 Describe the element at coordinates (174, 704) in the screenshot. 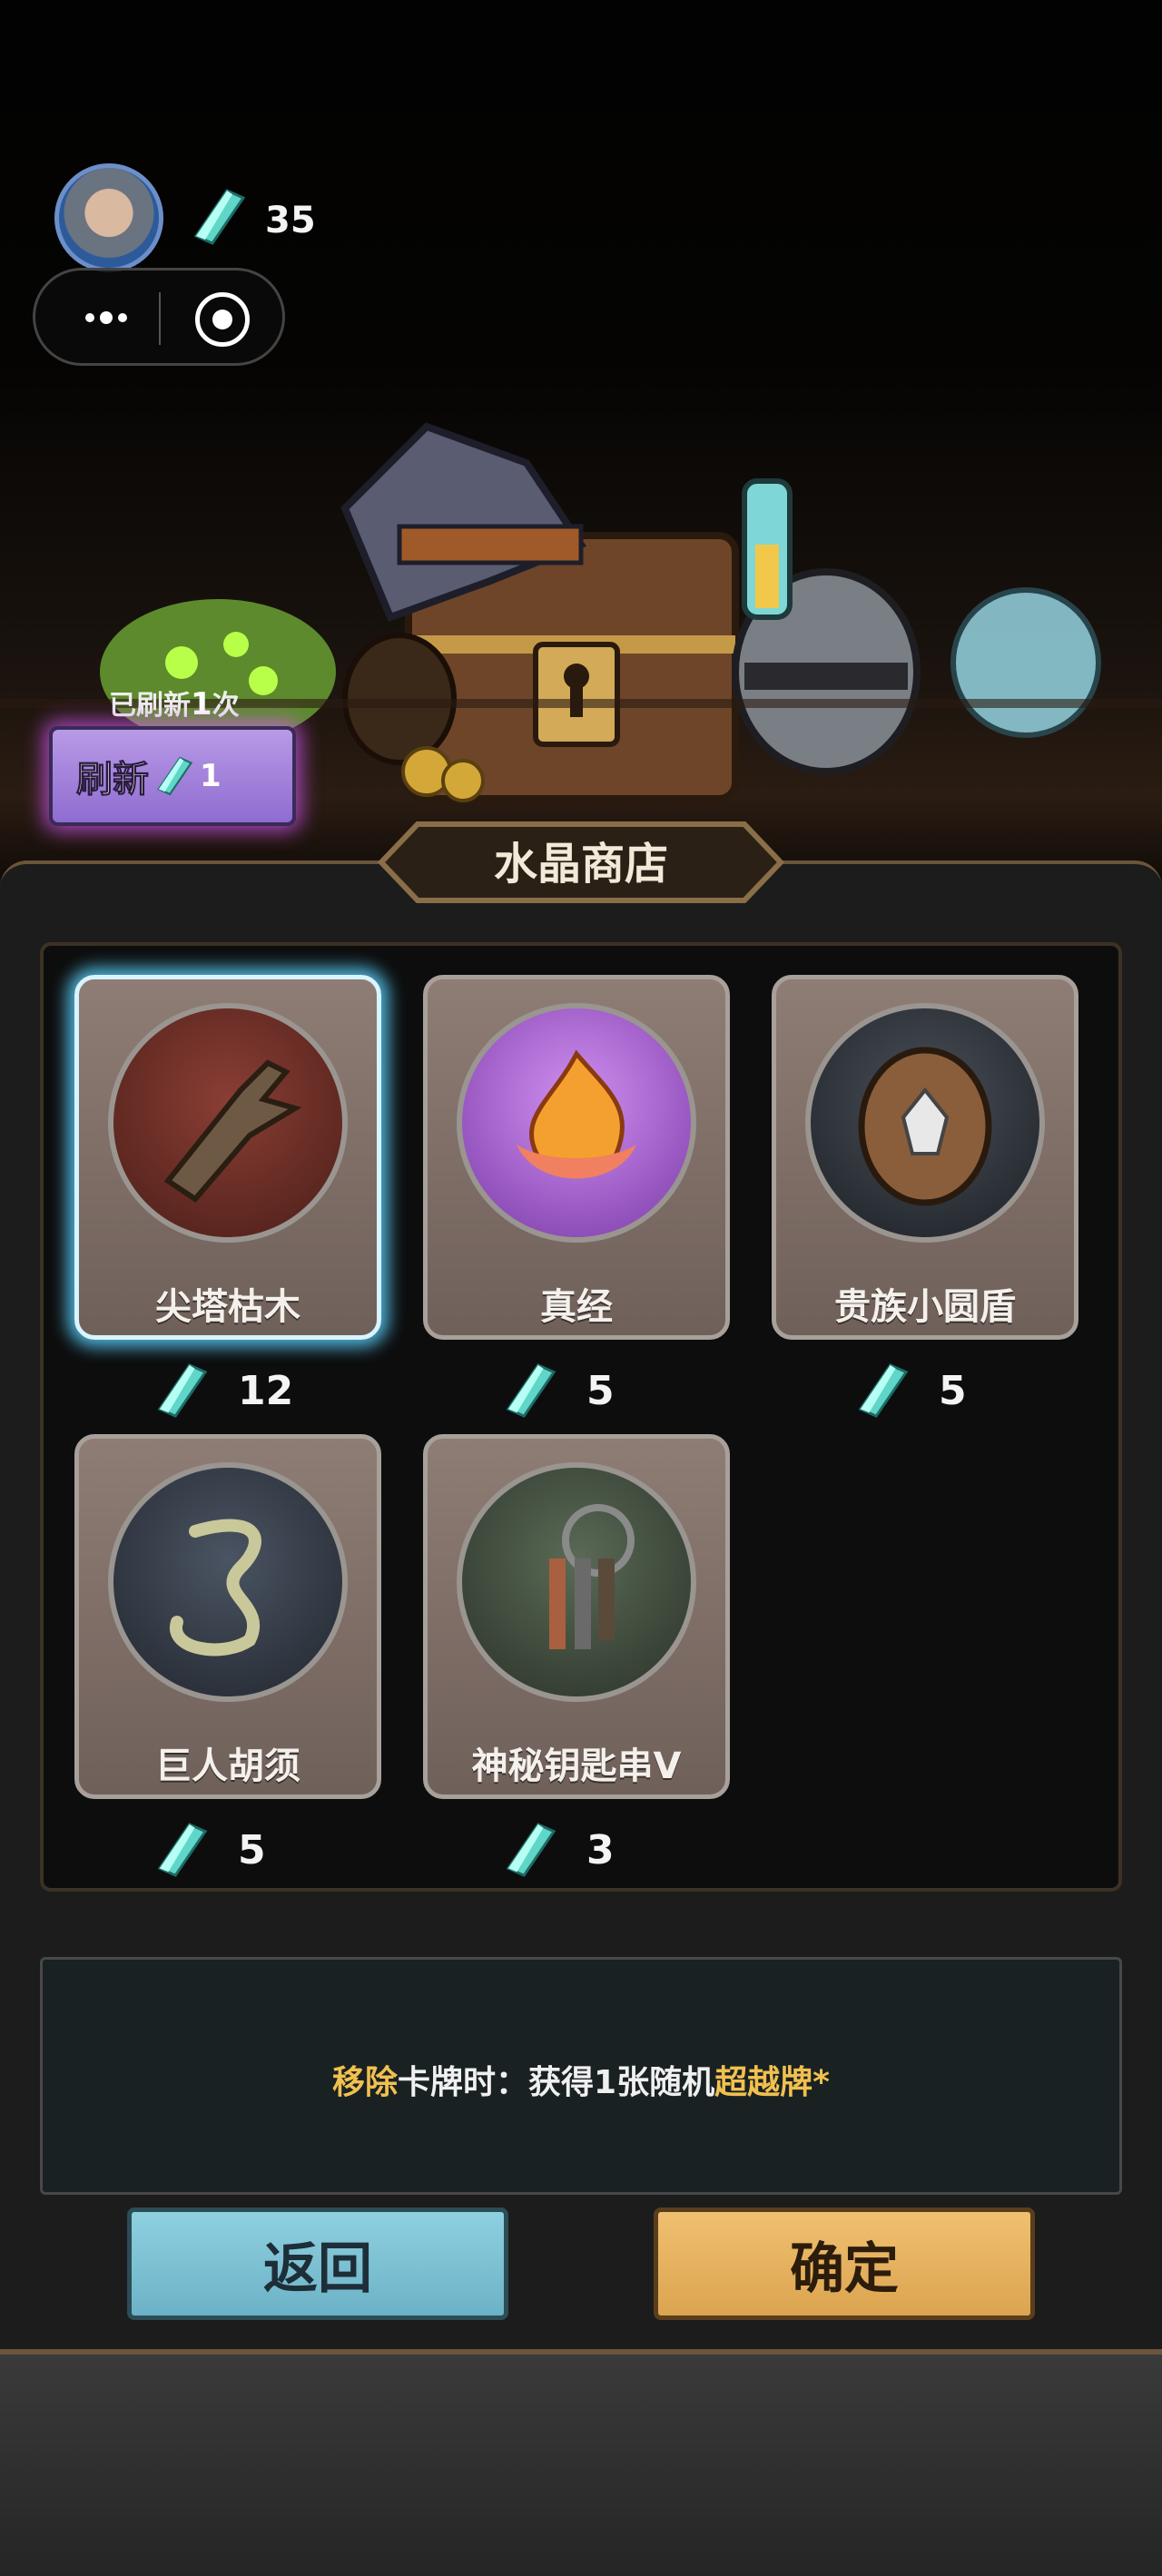

I see `refresh-count-note: 已刷新1次` at that location.